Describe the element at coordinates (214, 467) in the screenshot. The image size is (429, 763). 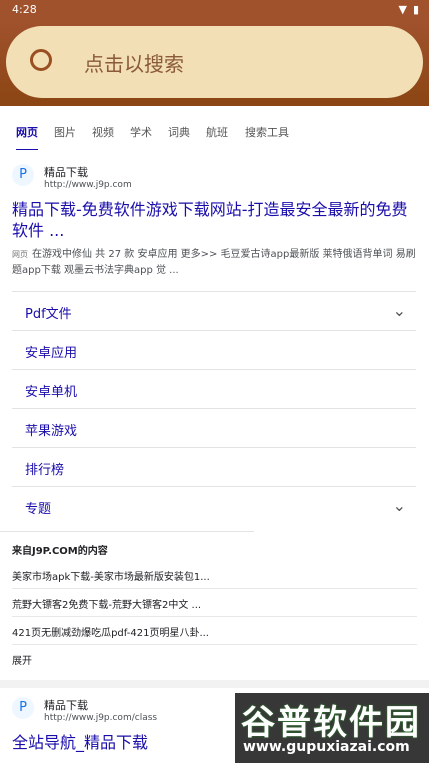
I see `sublink-rankings: 排行榜` at that location.